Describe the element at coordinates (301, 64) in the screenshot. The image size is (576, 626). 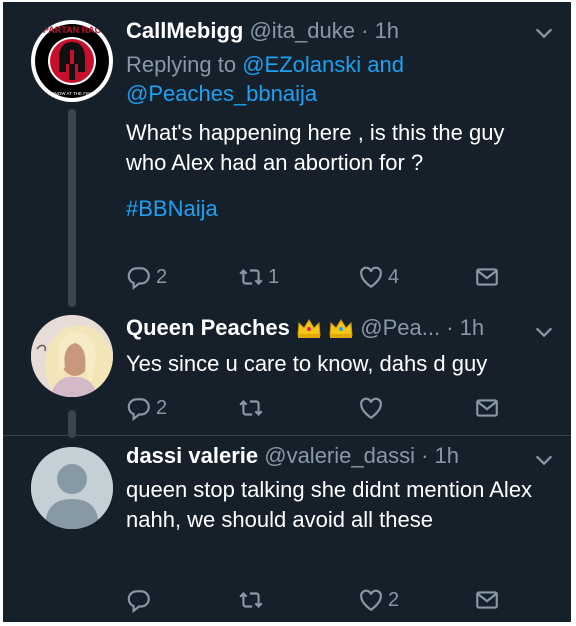
I see `mention-link: @EZolanski` at that location.